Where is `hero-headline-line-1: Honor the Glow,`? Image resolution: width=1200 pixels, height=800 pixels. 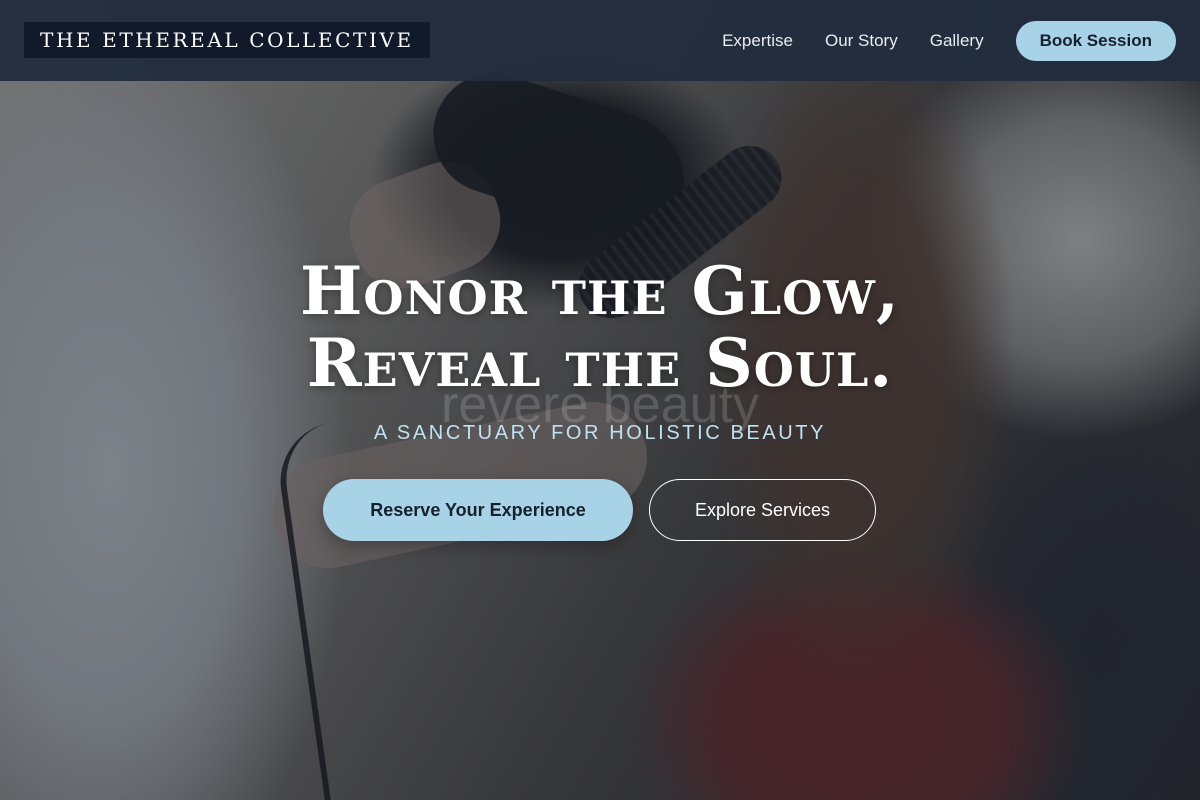 hero-headline-line-1: Honor the Glow, is located at coordinates (600, 291).